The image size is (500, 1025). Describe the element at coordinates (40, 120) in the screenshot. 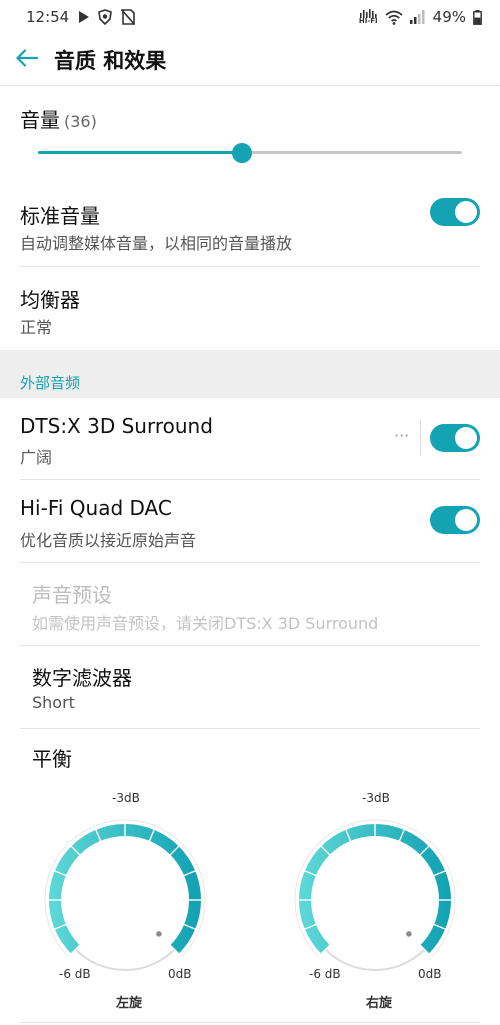

I see `volume-title: 音量` at that location.